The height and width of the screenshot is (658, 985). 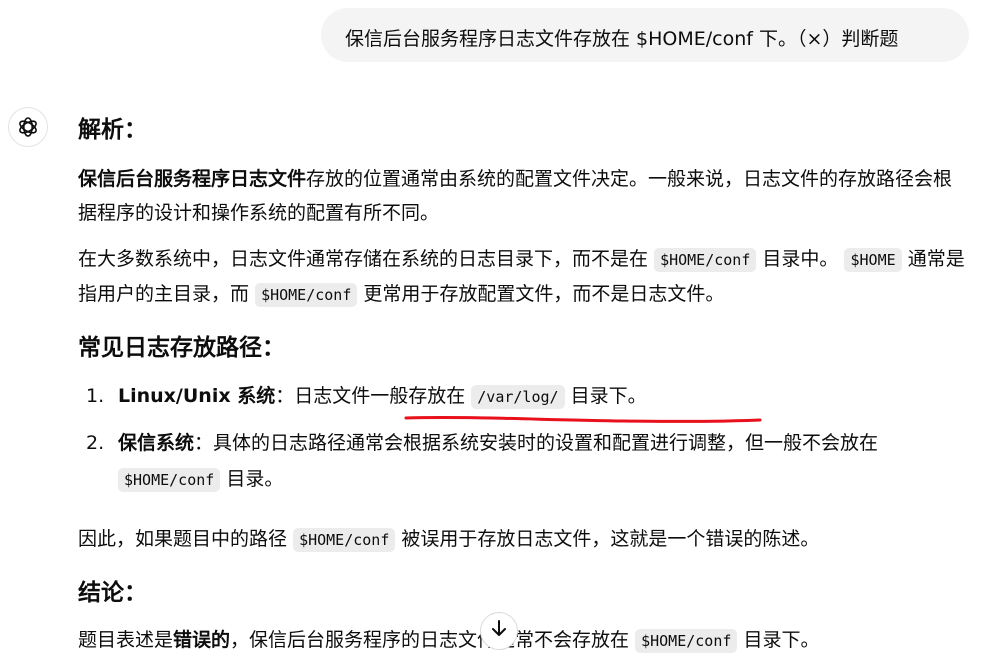 What do you see at coordinates (608, 396) in the screenshot?
I see `list-item-text: 目录下。` at bounding box center [608, 396].